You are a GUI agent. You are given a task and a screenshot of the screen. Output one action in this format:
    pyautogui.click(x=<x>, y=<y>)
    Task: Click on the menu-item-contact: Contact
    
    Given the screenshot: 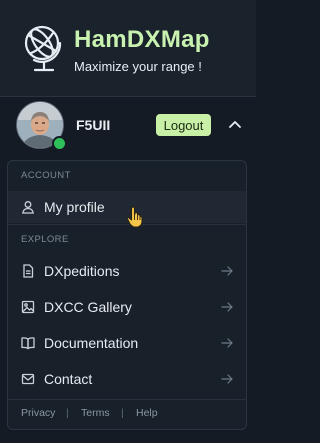 What is the action you would take?
    pyautogui.click(x=127, y=379)
    